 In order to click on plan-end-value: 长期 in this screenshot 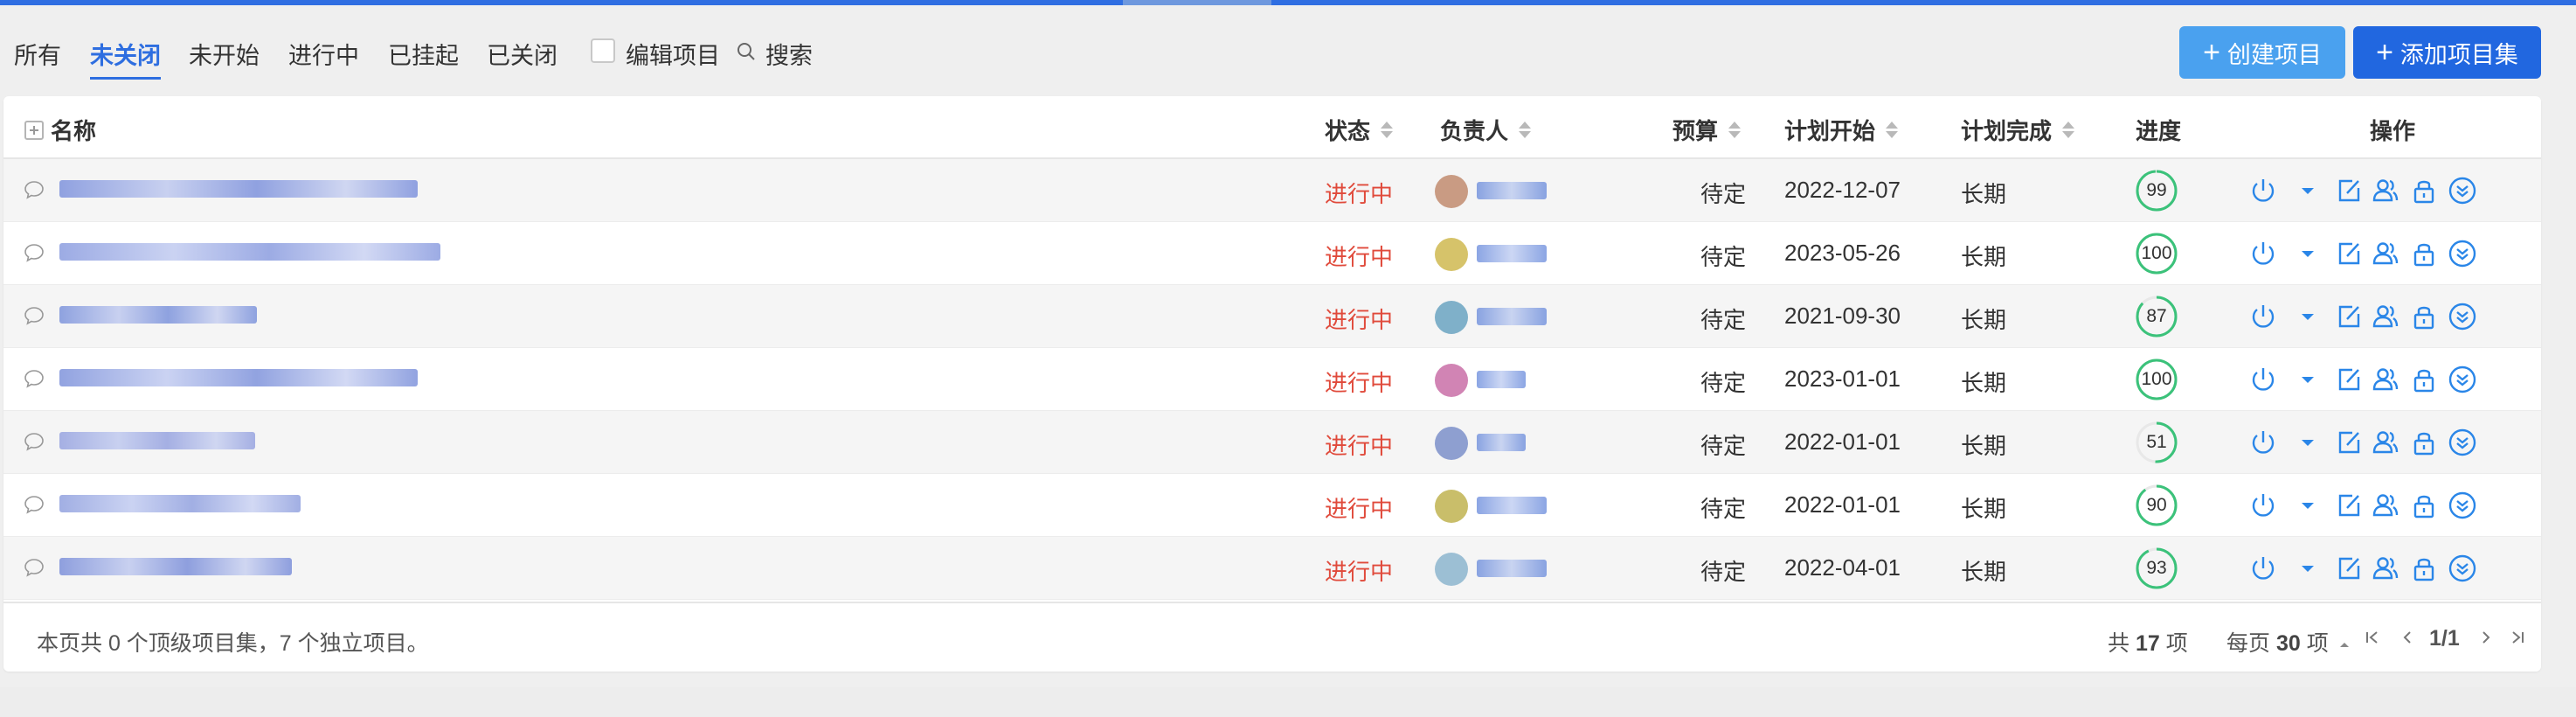, I will do `click(1984, 320)`.